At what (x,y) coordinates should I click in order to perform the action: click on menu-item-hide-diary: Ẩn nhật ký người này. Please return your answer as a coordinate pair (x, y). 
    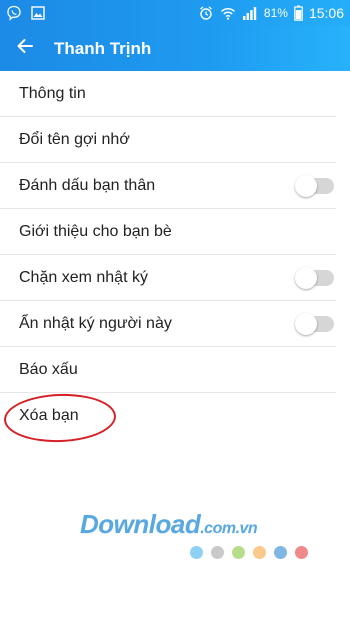
    Looking at the image, I should click on (168, 324).